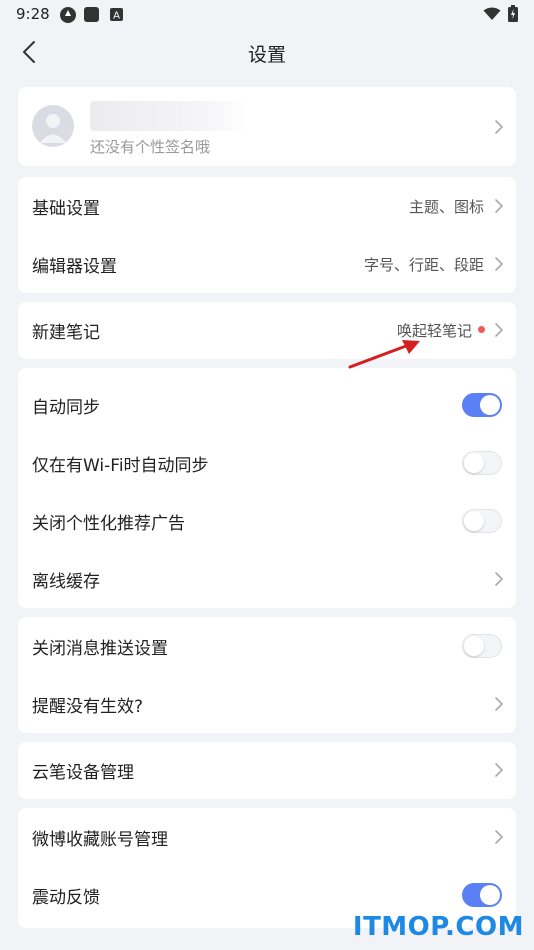  What do you see at coordinates (481, 329) in the screenshot?
I see `red-dot-badge` at bounding box center [481, 329].